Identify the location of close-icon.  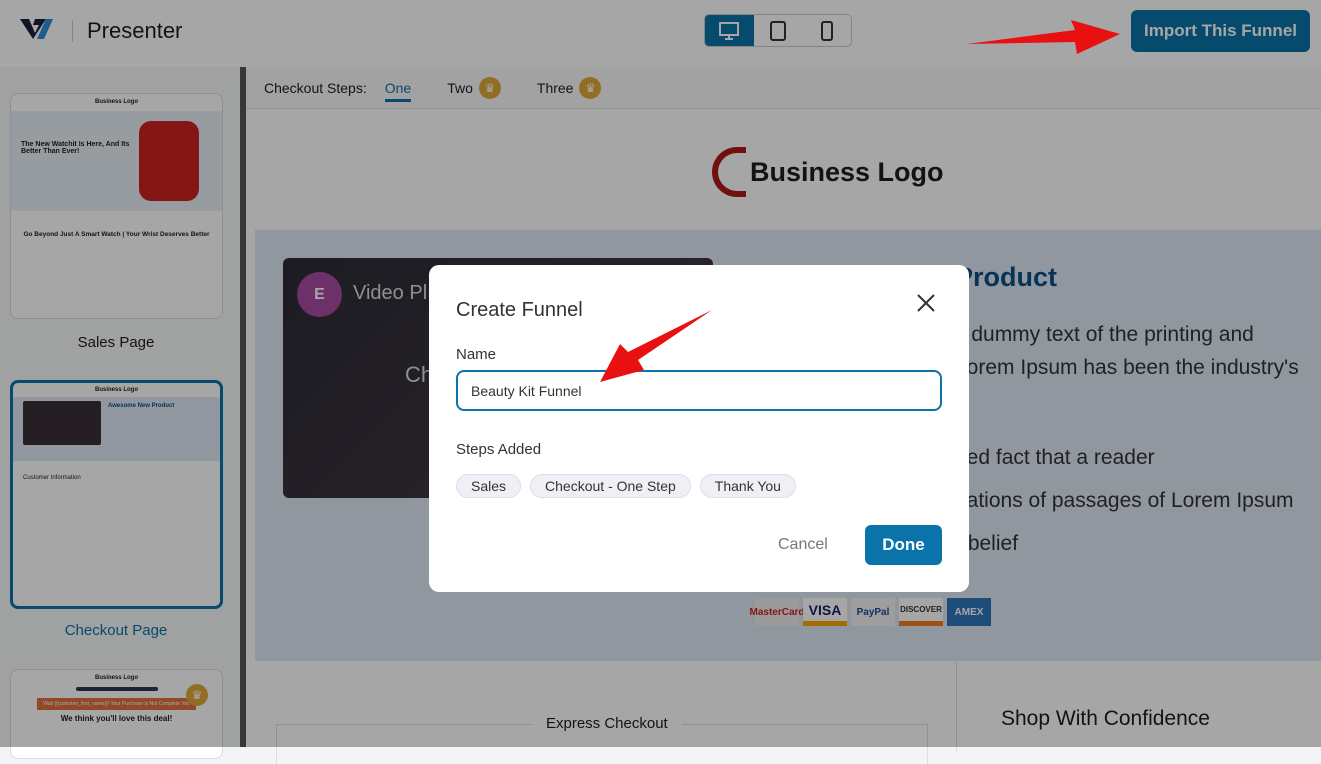
(926, 303).